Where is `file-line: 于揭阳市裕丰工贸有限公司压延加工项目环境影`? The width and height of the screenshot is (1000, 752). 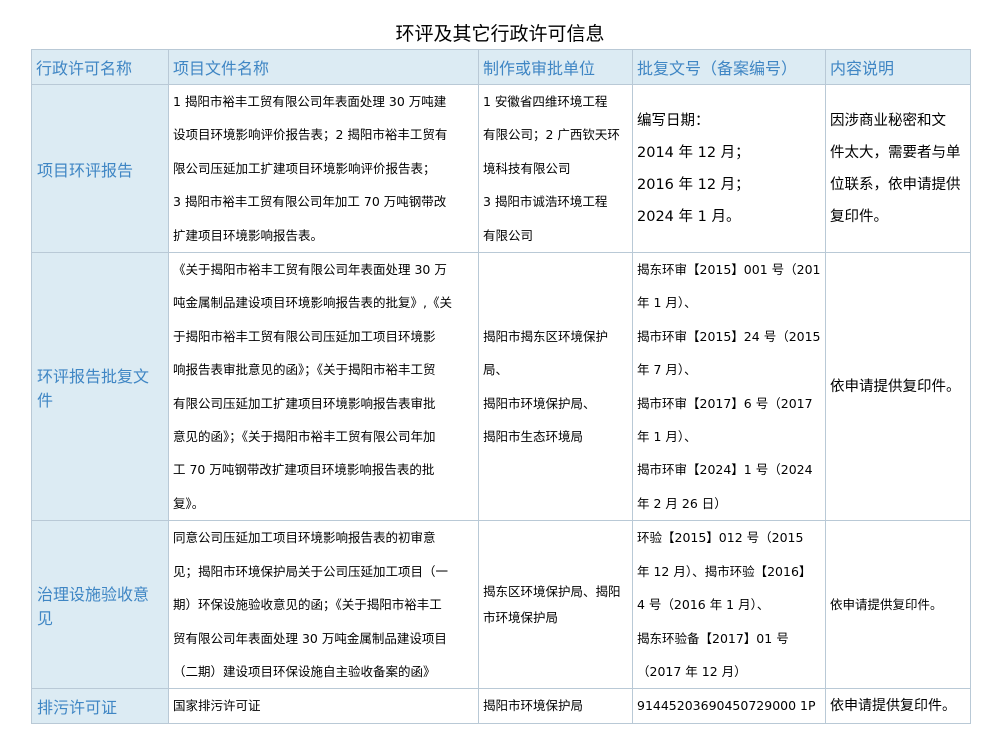 file-line: 于揭阳市裕丰工贸有限公司压延加工项目环境影 is located at coordinates (304, 336).